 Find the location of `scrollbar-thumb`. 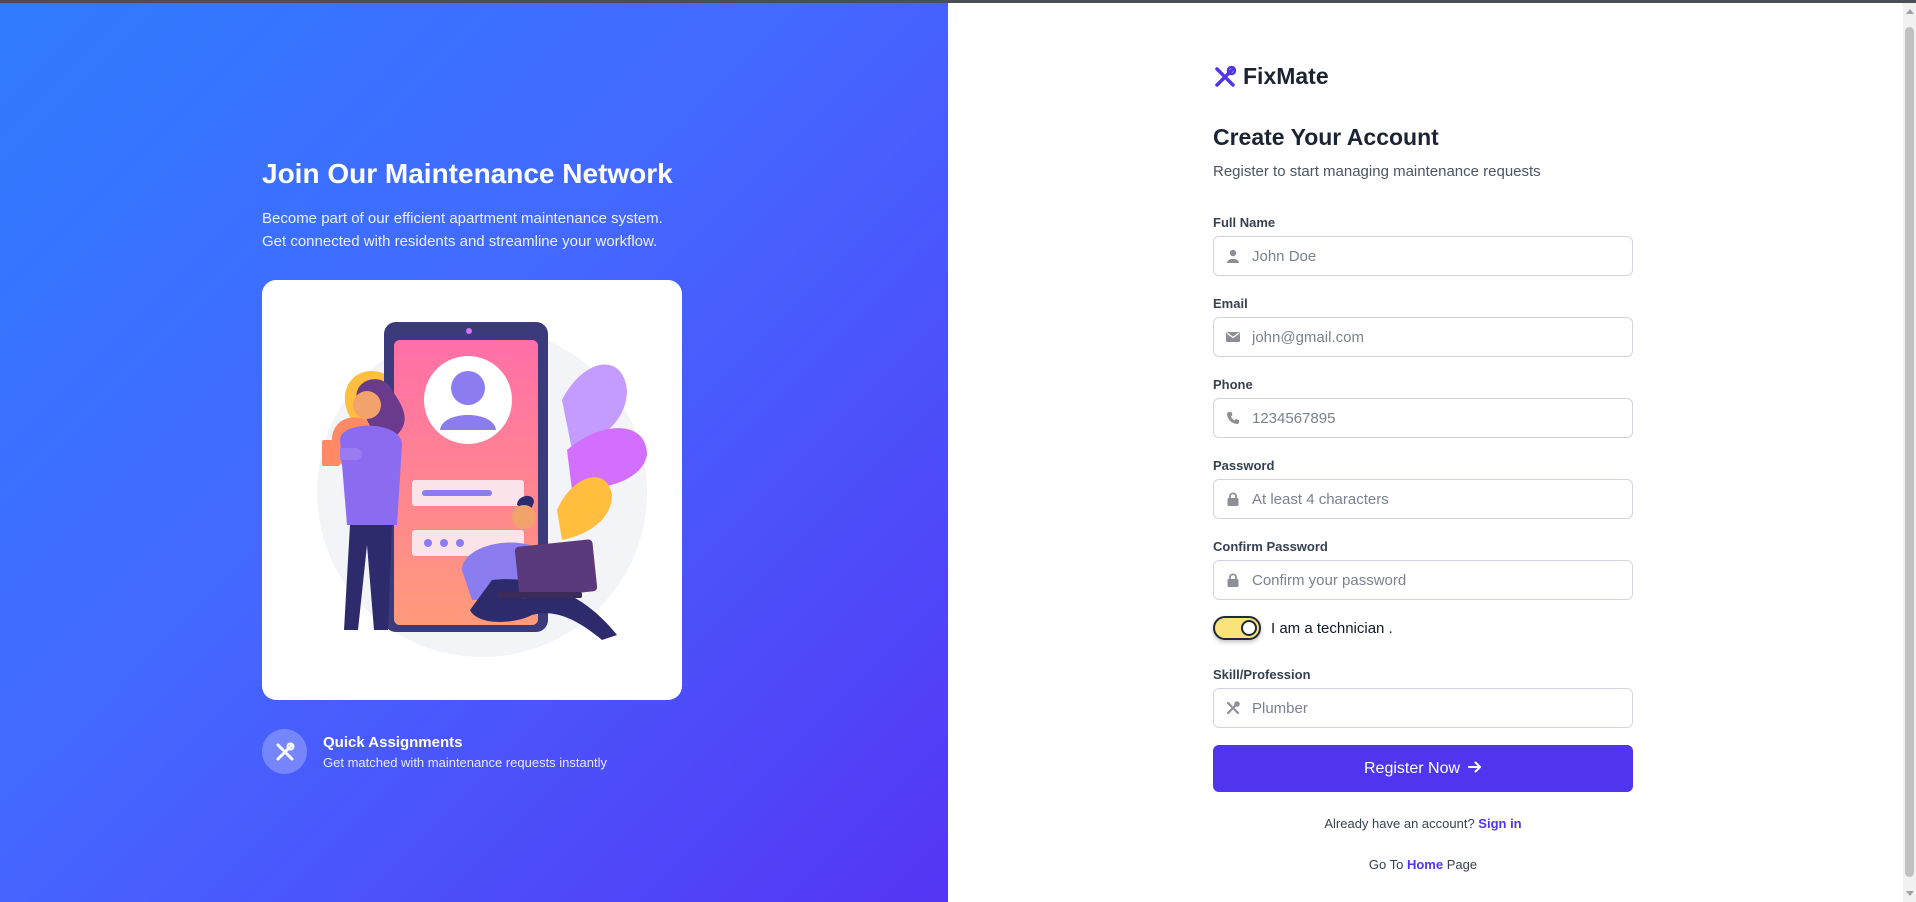

scrollbar-thumb is located at coordinates (1909, 452).